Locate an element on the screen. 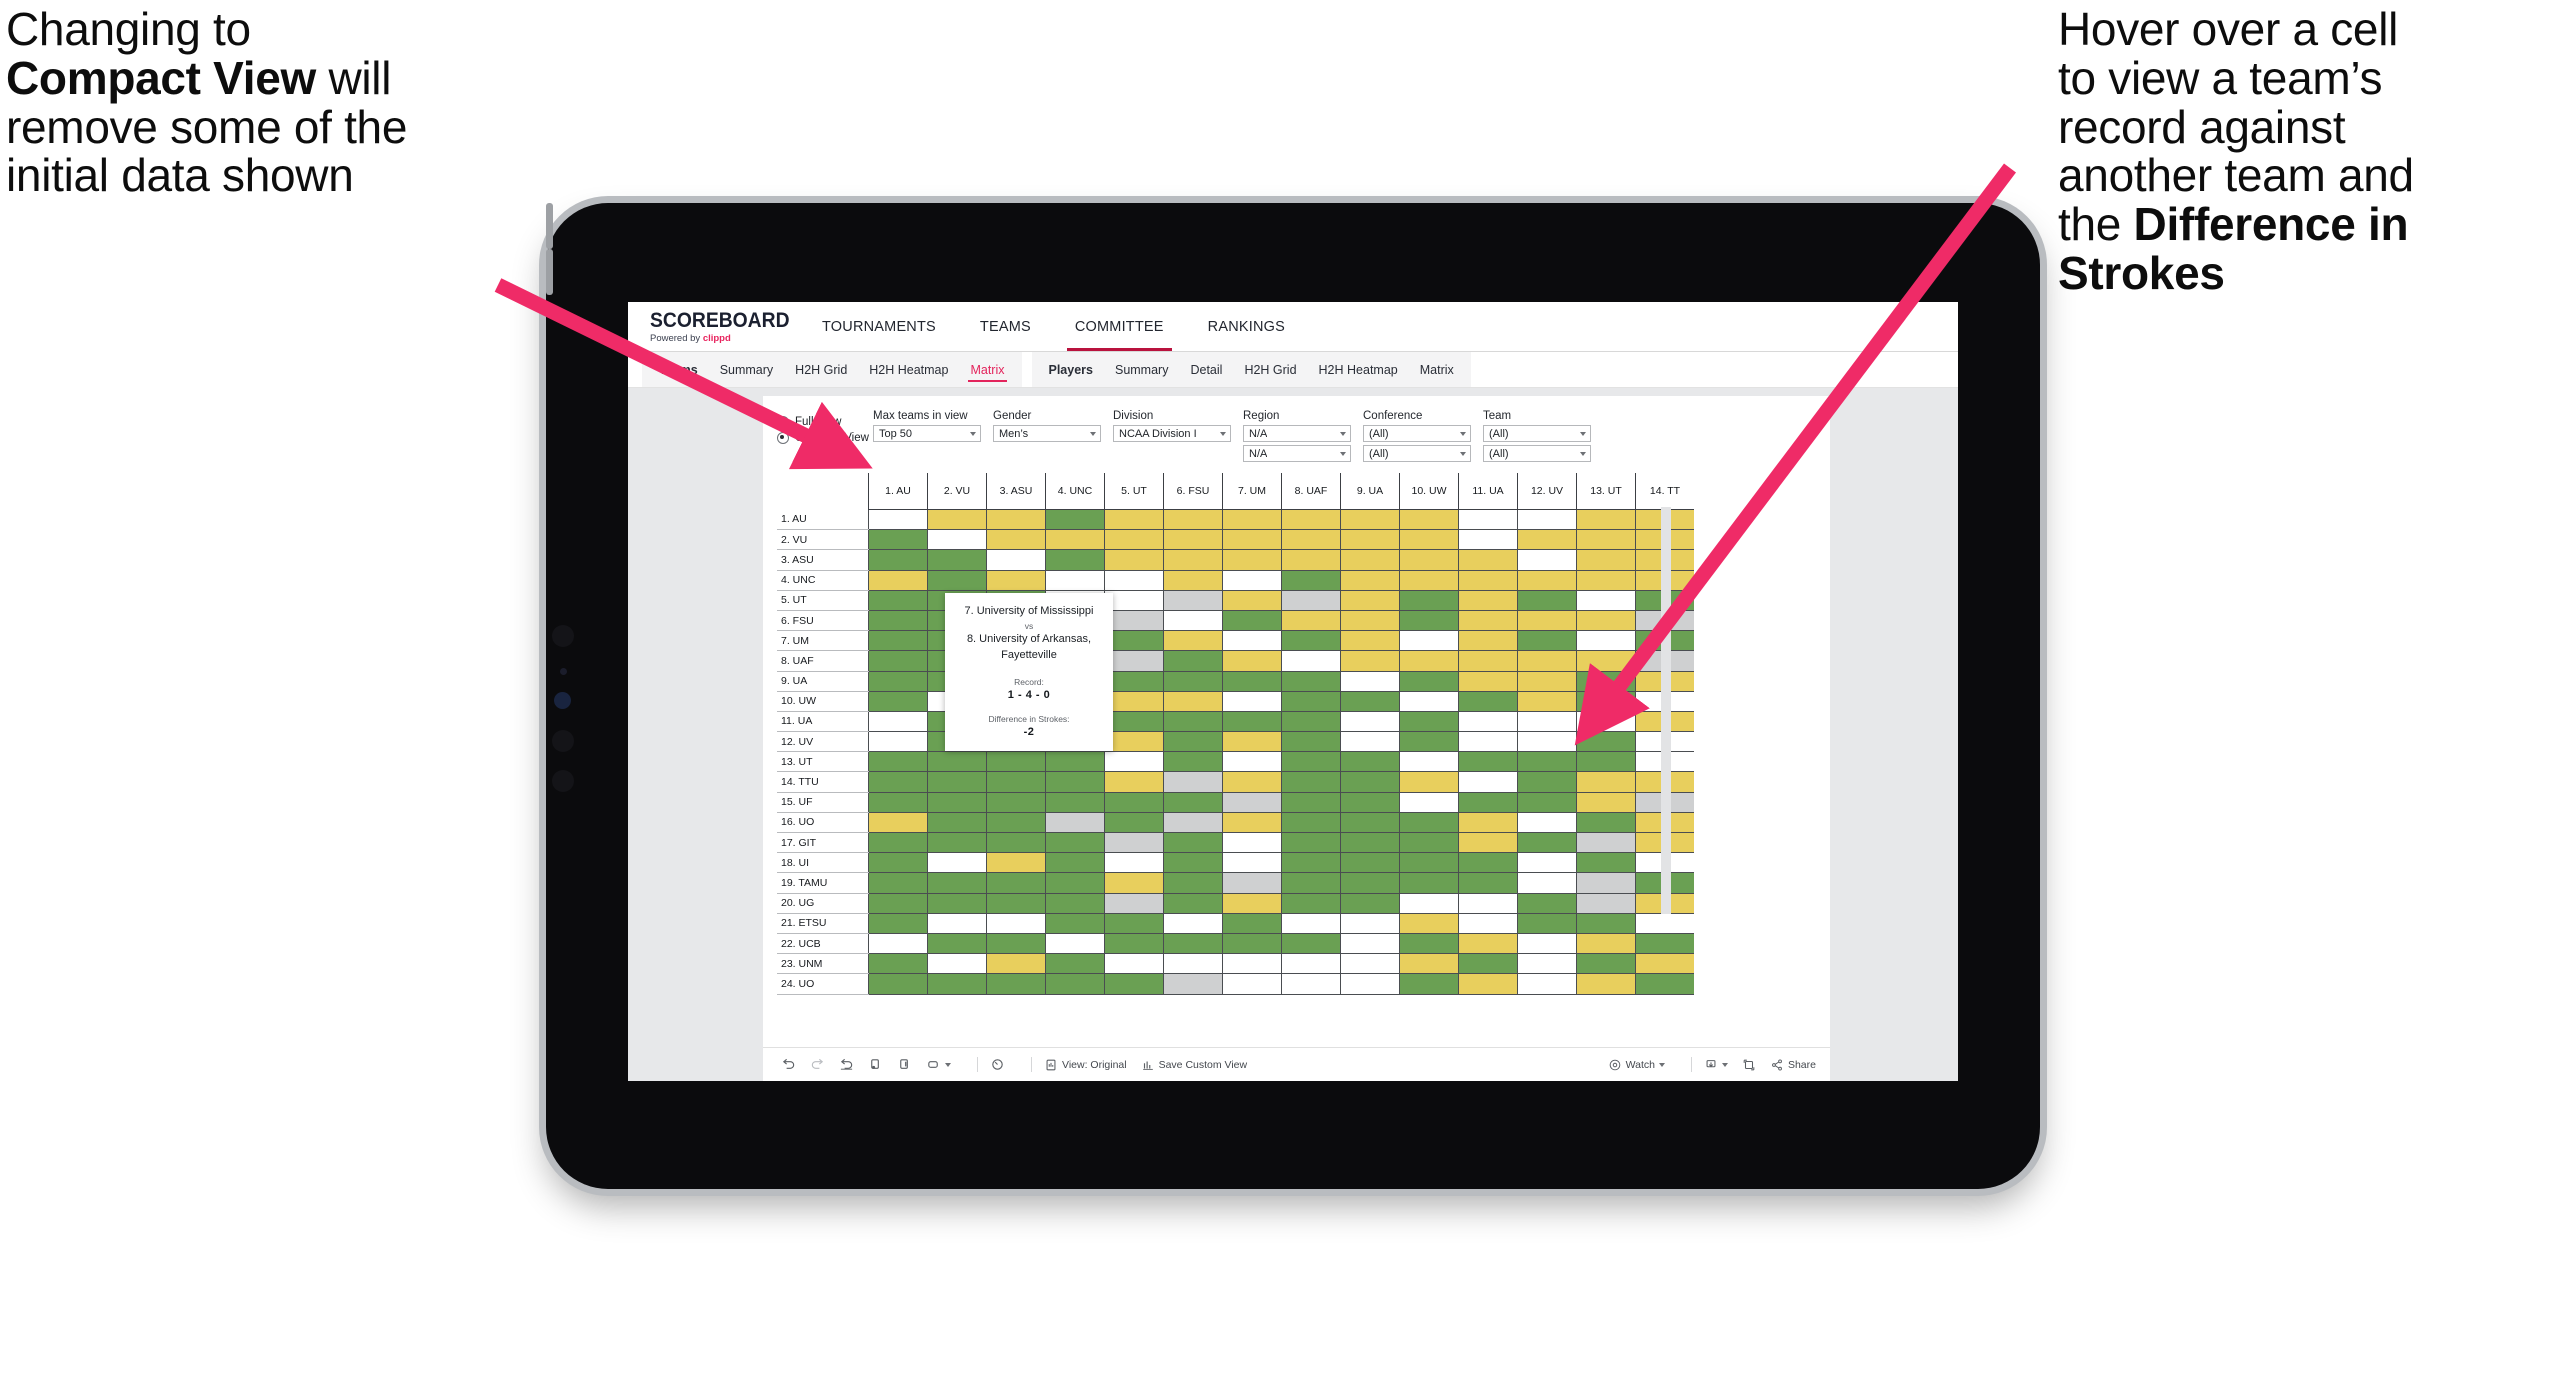 The image size is (2565, 1380). filter-select-team: (All) is located at coordinates (1537, 433).